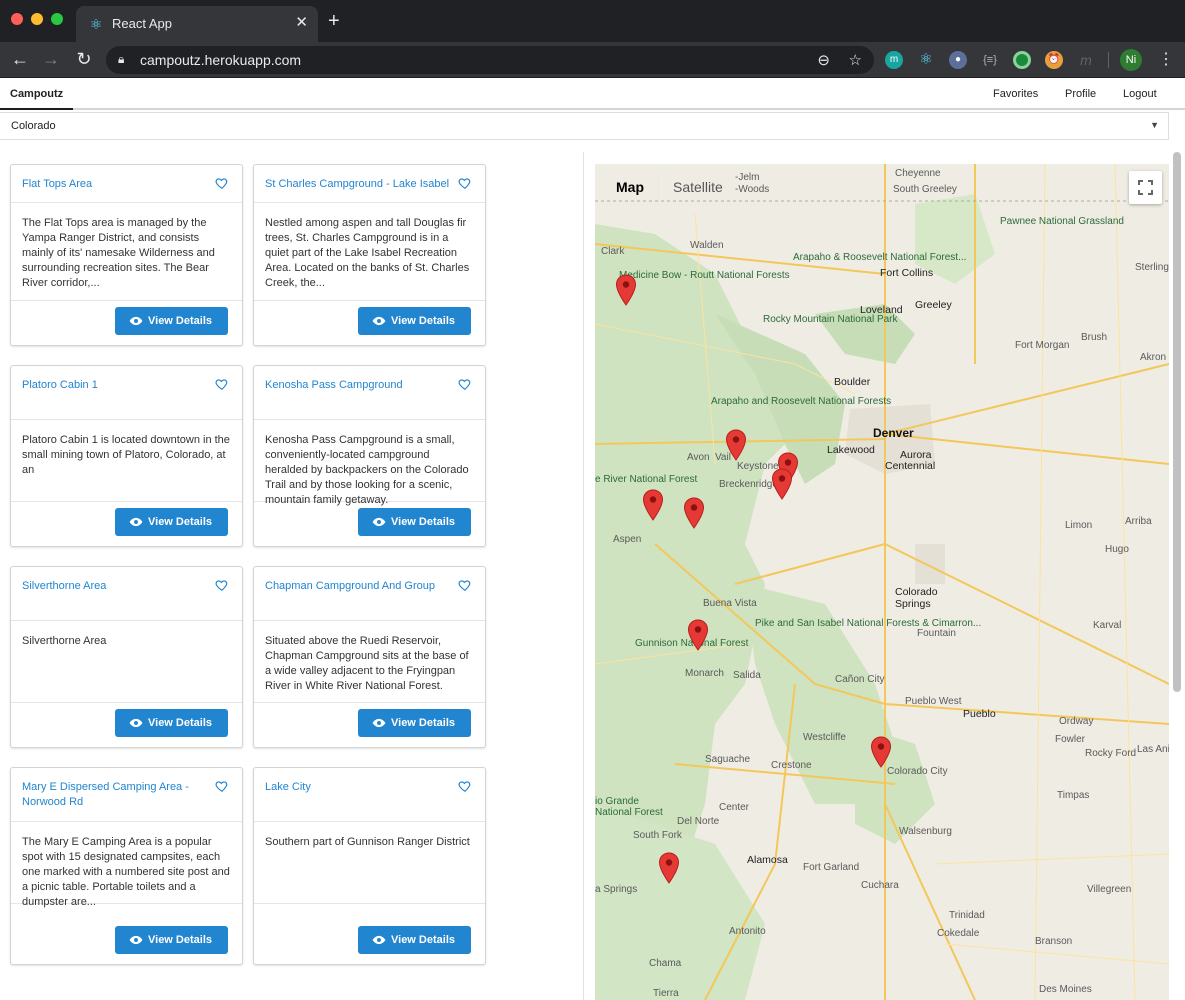 The height and width of the screenshot is (1000, 1185). Describe the element at coordinates (1131, 60) in the screenshot. I see `profile-avatar: Ni` at that location.